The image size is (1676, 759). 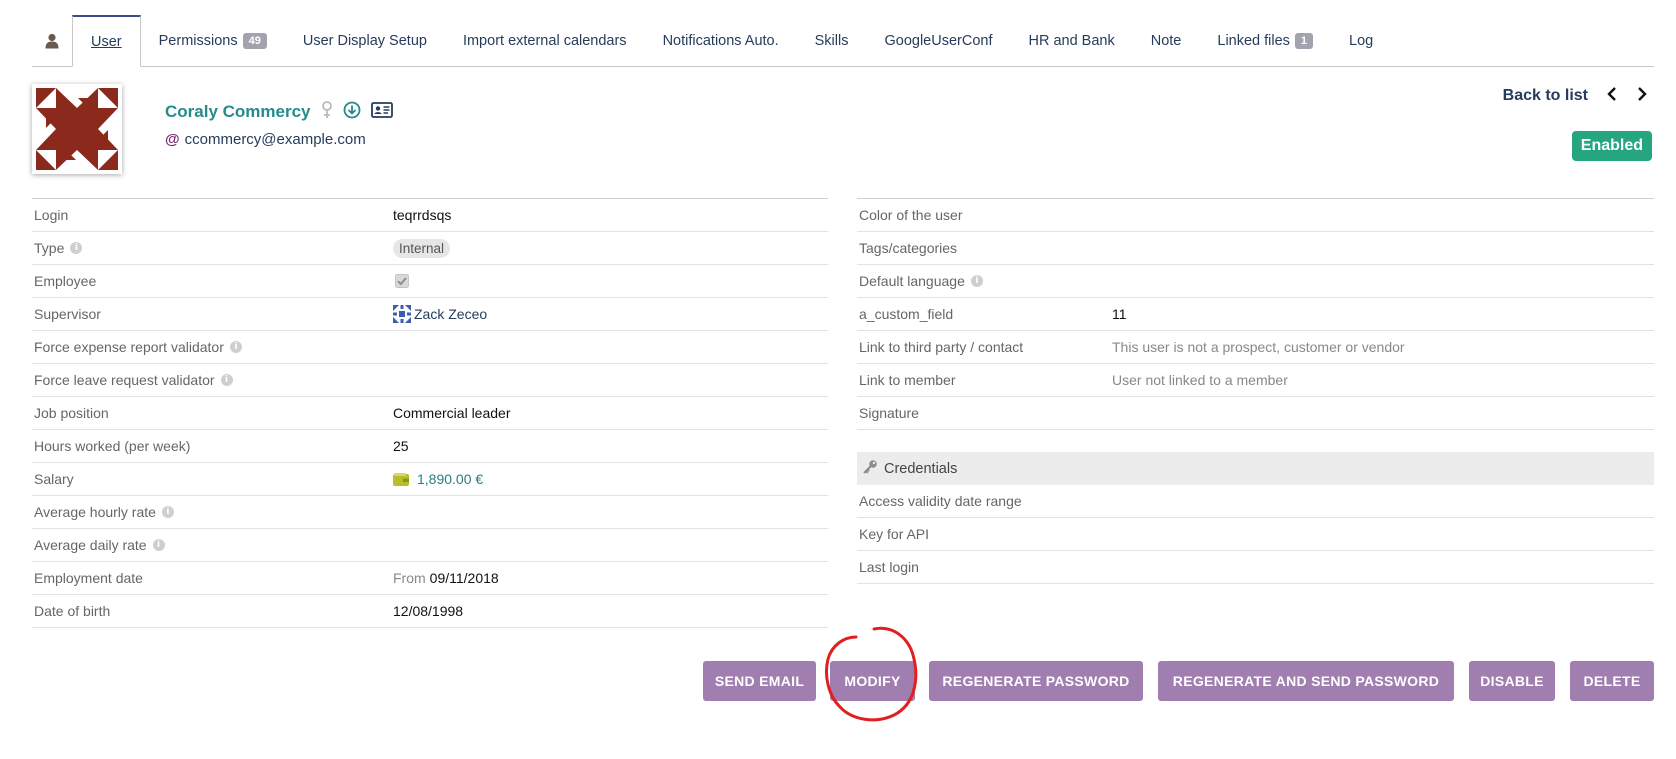 What do you see at coordinates (430, 446) in the screenshot?
I see `field-row-hours: Hours worked (per week) 25` at bounding box center [430, 446].